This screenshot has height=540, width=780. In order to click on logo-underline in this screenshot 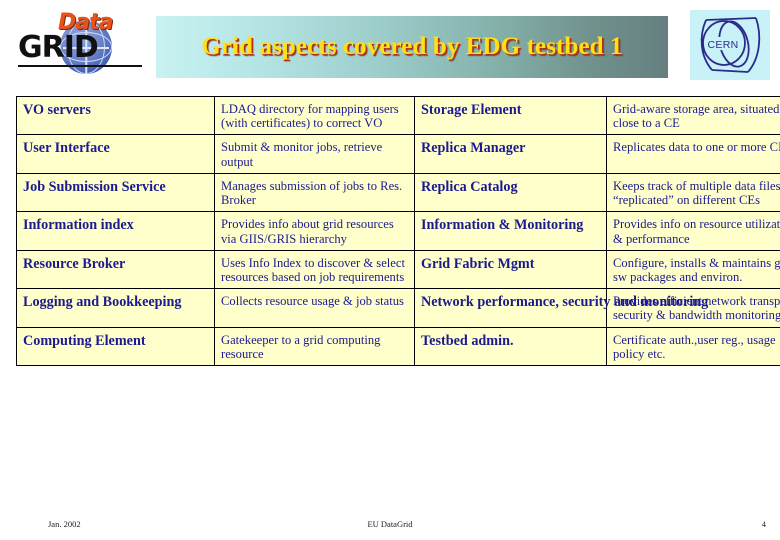, I will do `click(80, 66)`.